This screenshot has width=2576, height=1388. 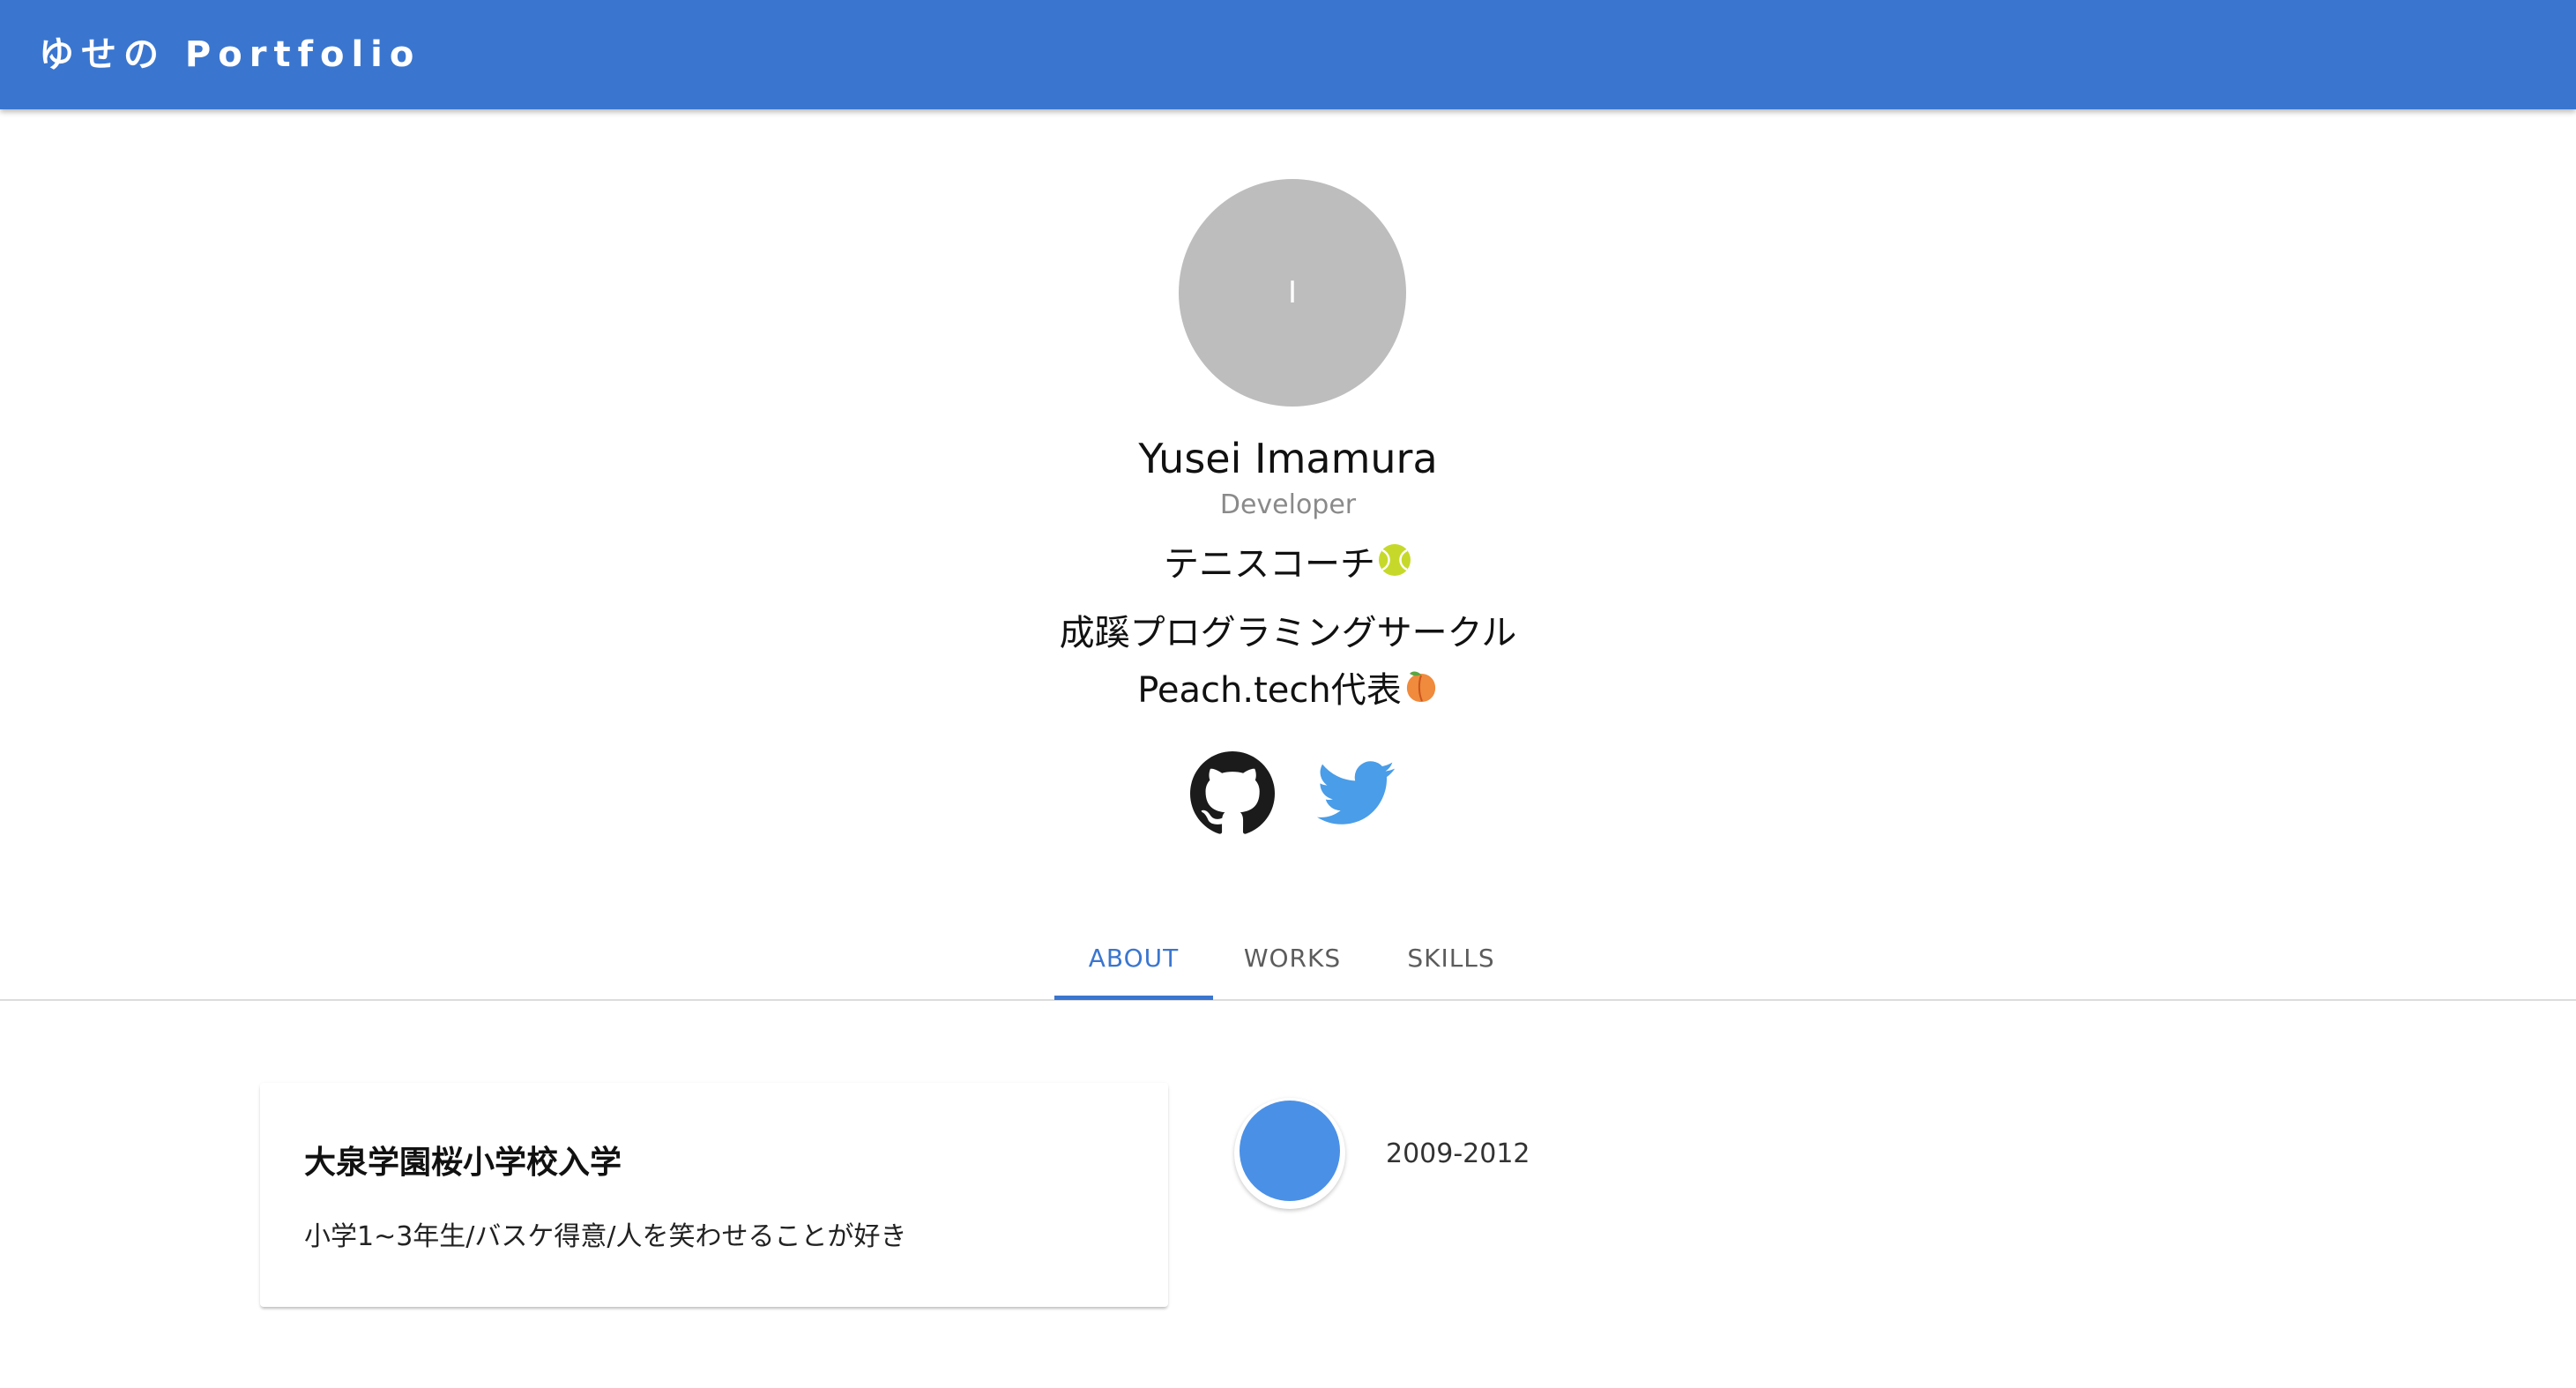 I want to click on github-icon, so click(x=1233, y=792).